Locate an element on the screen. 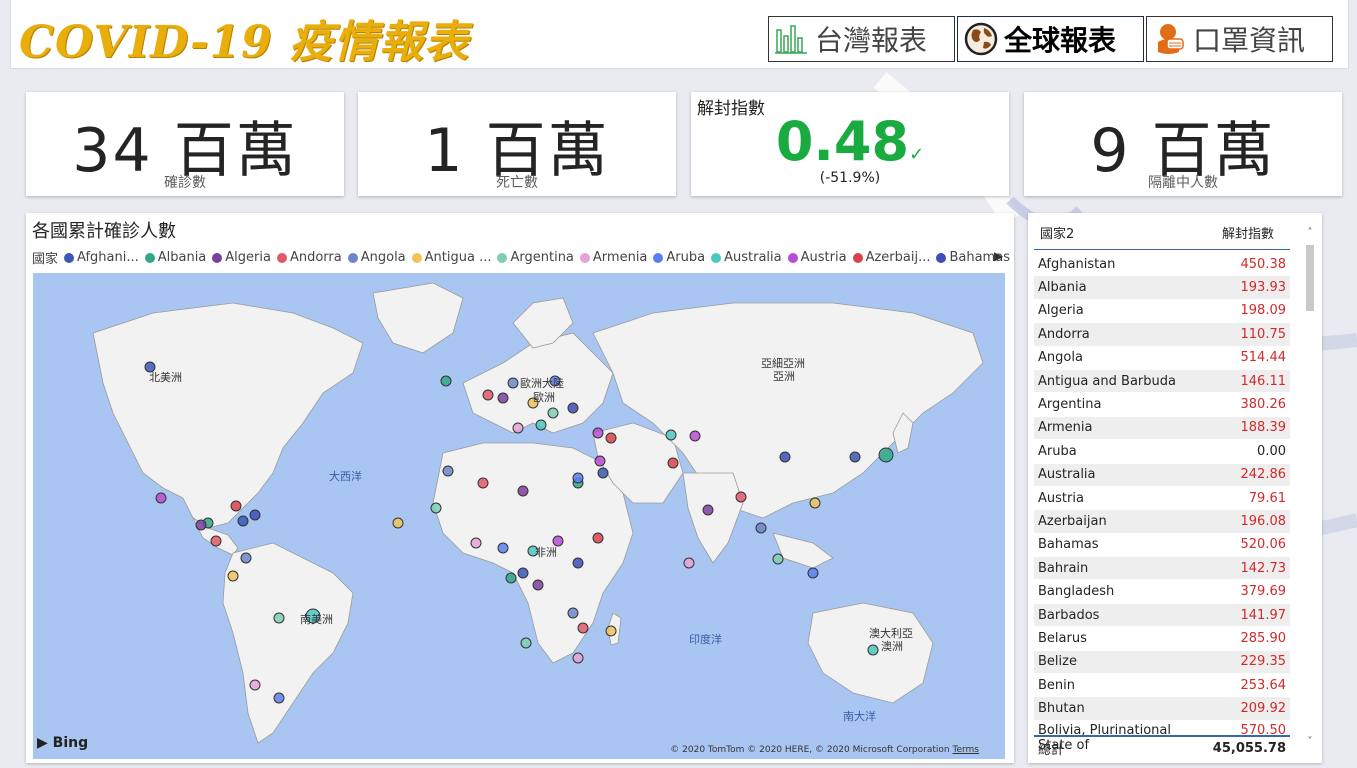 This screenshot has width=1357, height=768. table-row: Austria 79.61 is located at coordinates (1162, 499).